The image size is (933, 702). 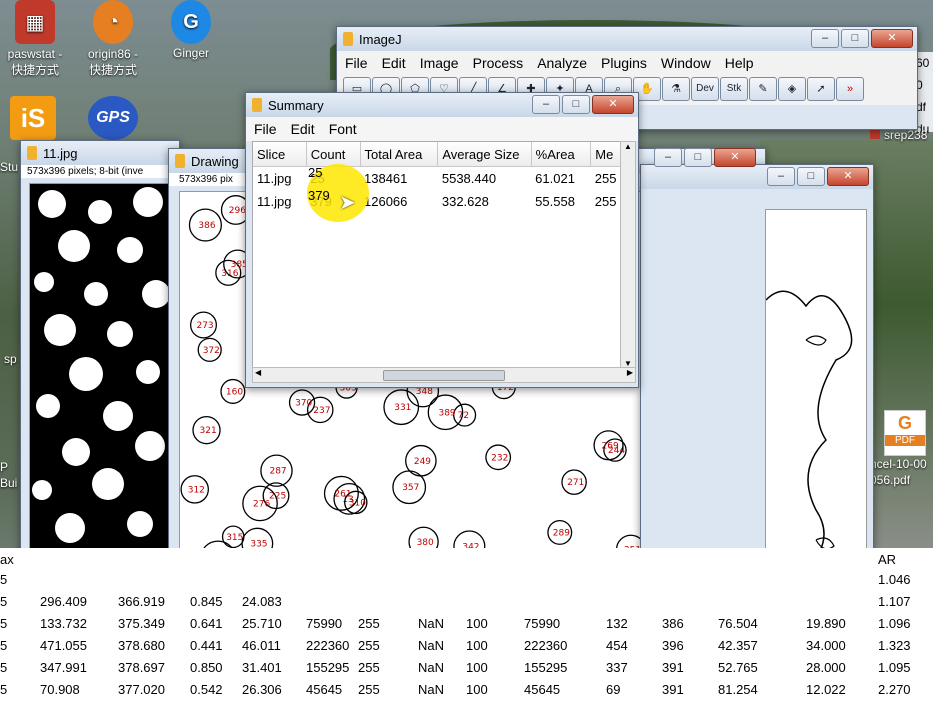 What do you see at coordinates (399, 154) in the screenshot?
I see `column-header-total-area: Total Area` at bounding box center [399, 154].